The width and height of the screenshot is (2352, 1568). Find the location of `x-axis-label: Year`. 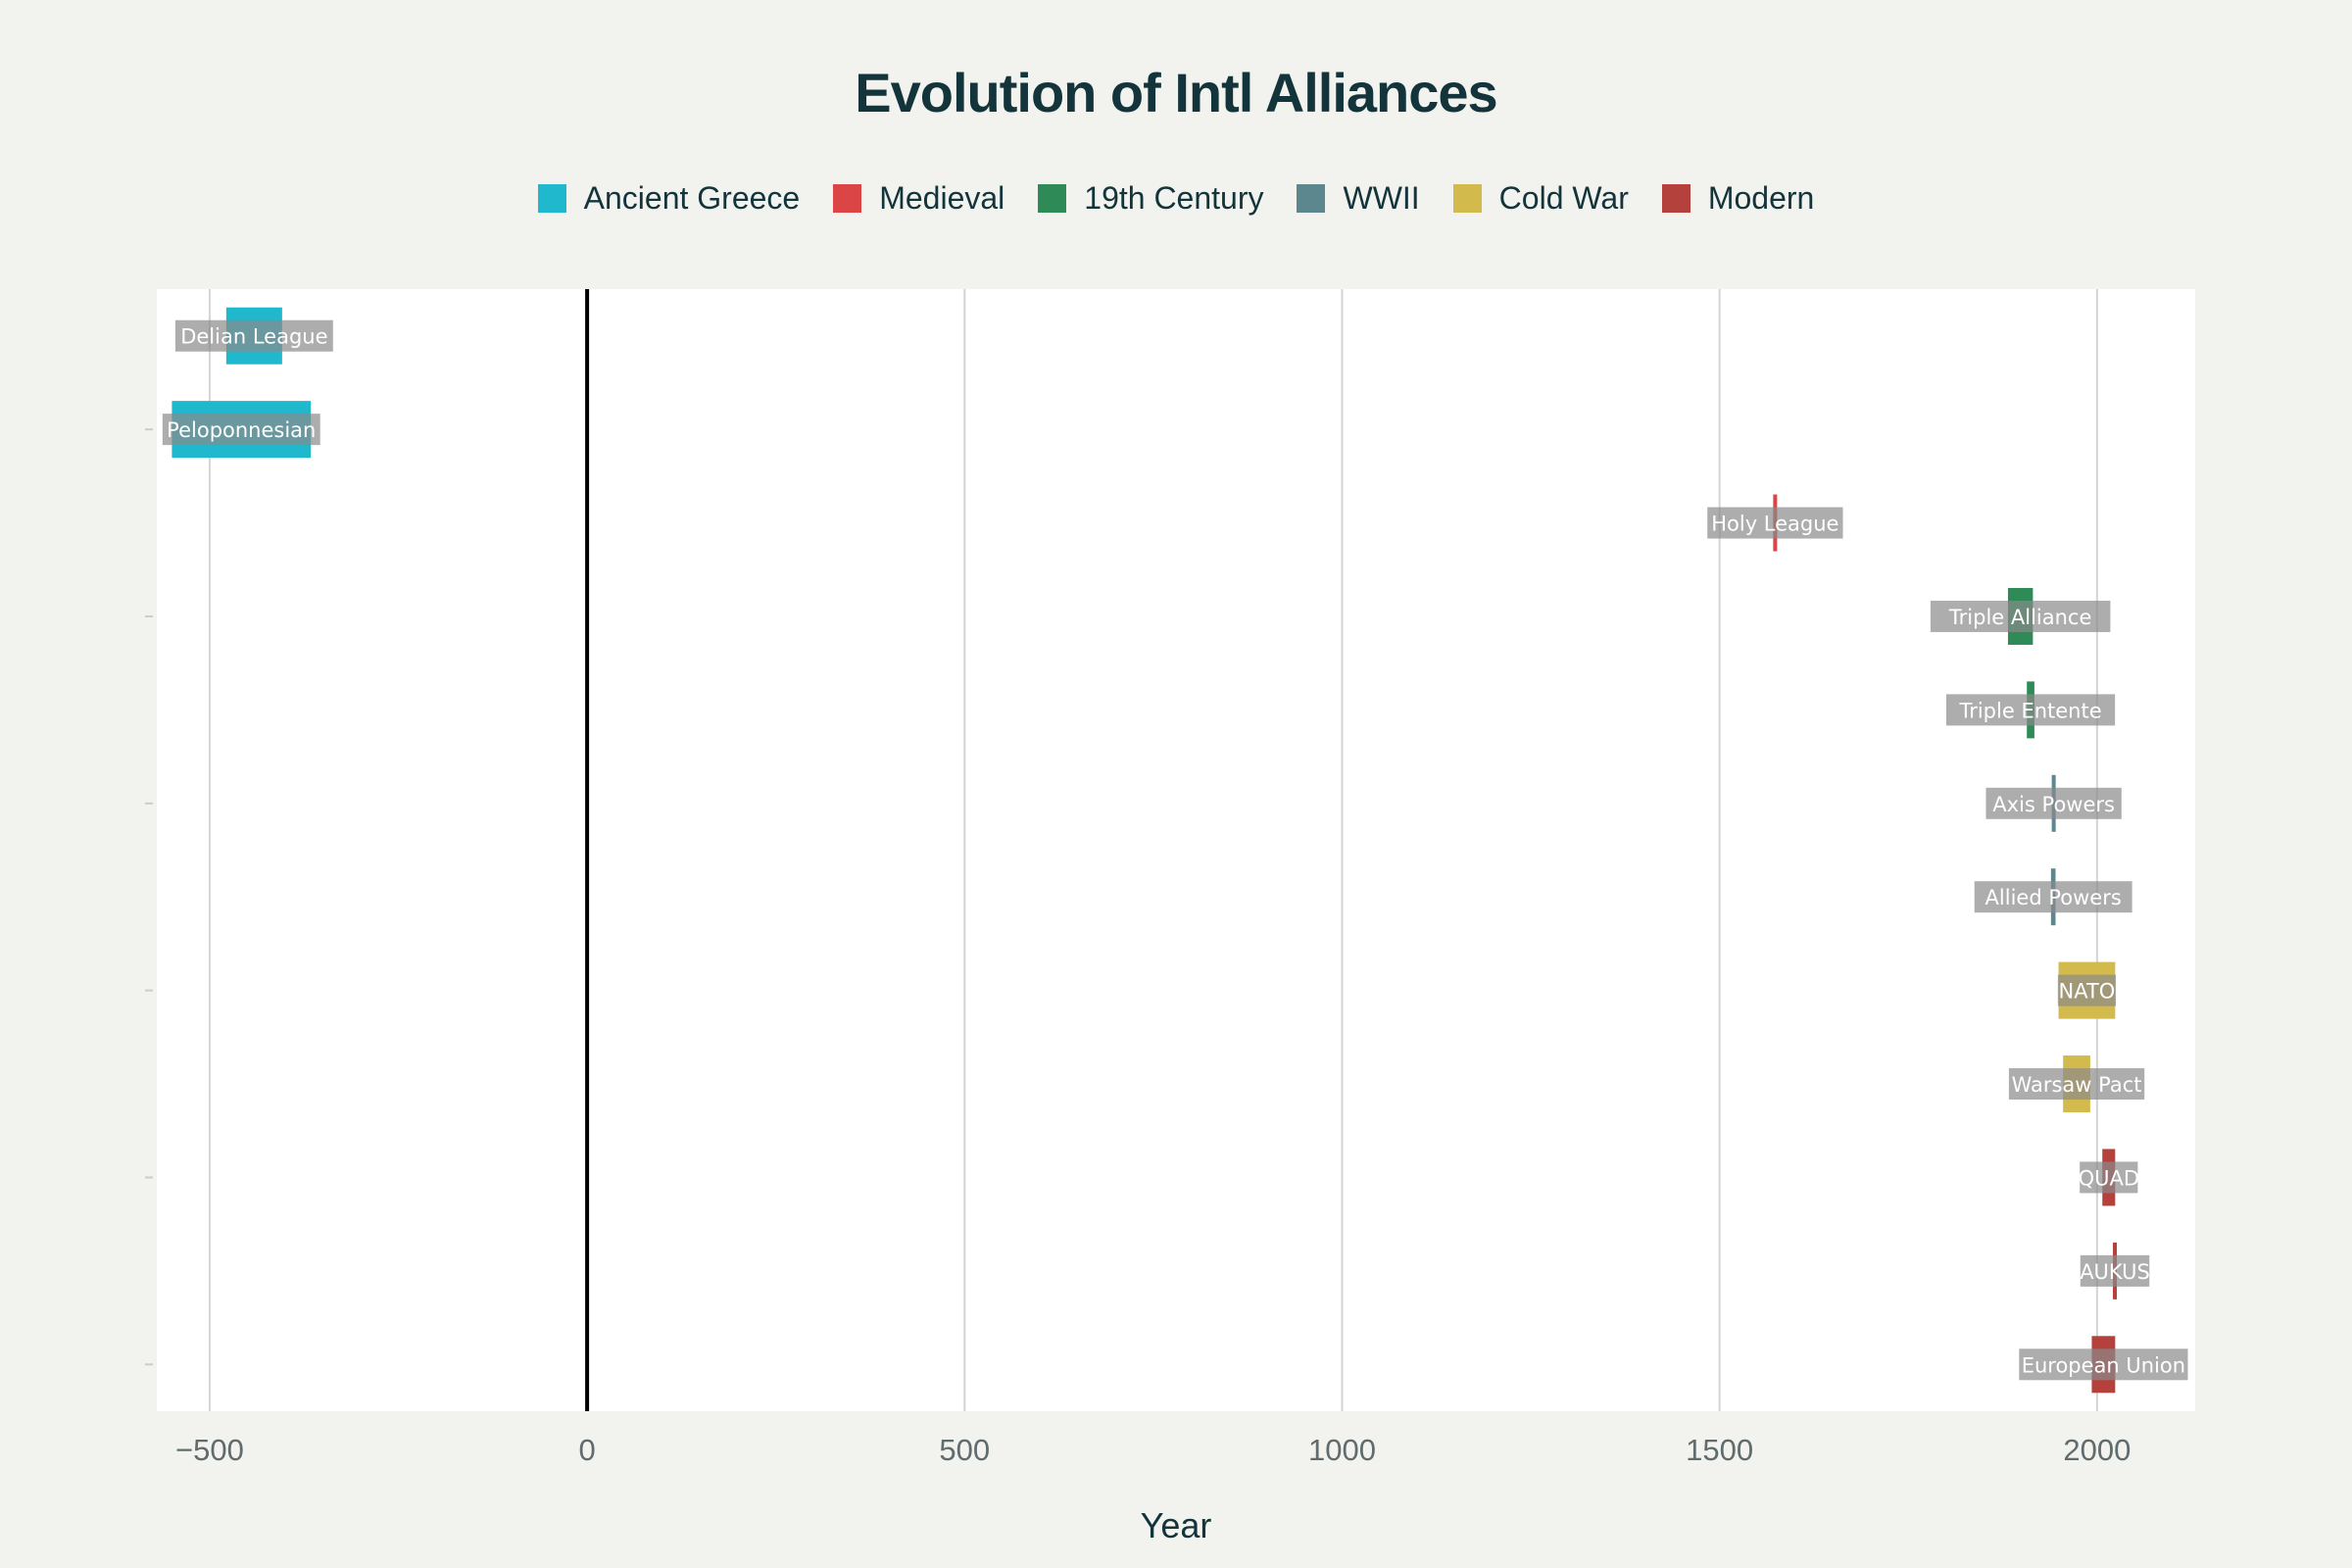

x-axis-label: Year is located at coordinates (1176, 1525).